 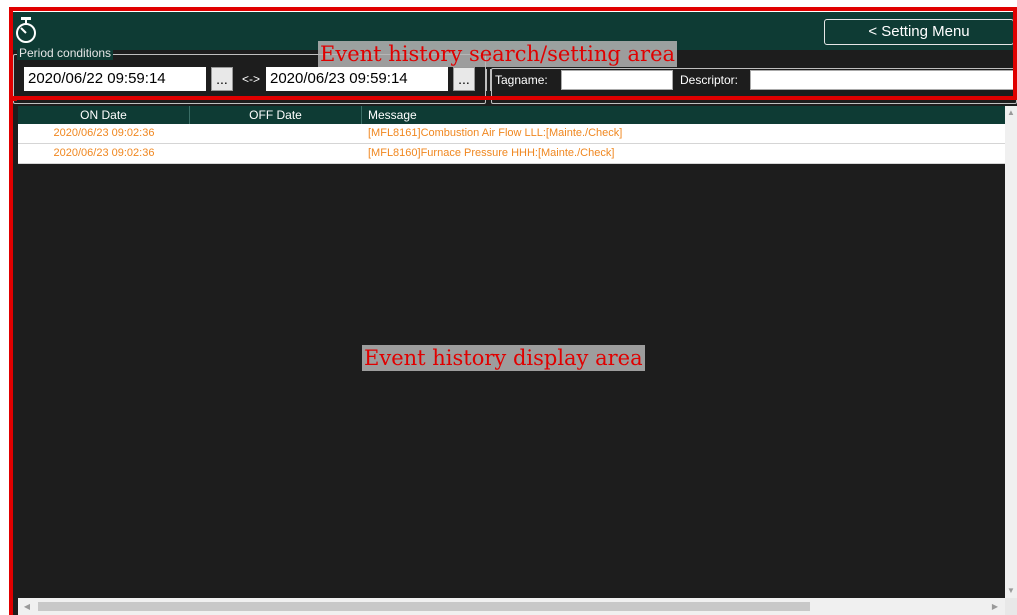 What do you see at coordinates (995, 606) in the screenshot?
I see `scroll-right-icon: ▶` at bounding box center [995, 606].